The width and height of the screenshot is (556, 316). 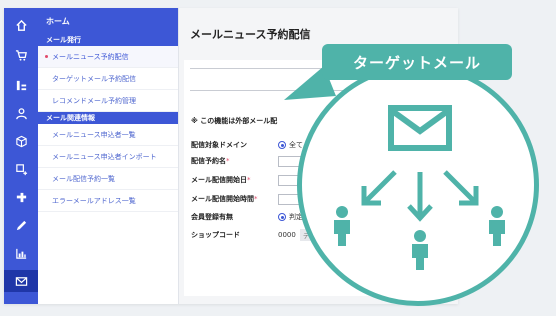 I want to click on user-icon, so click(x=21, y=113).